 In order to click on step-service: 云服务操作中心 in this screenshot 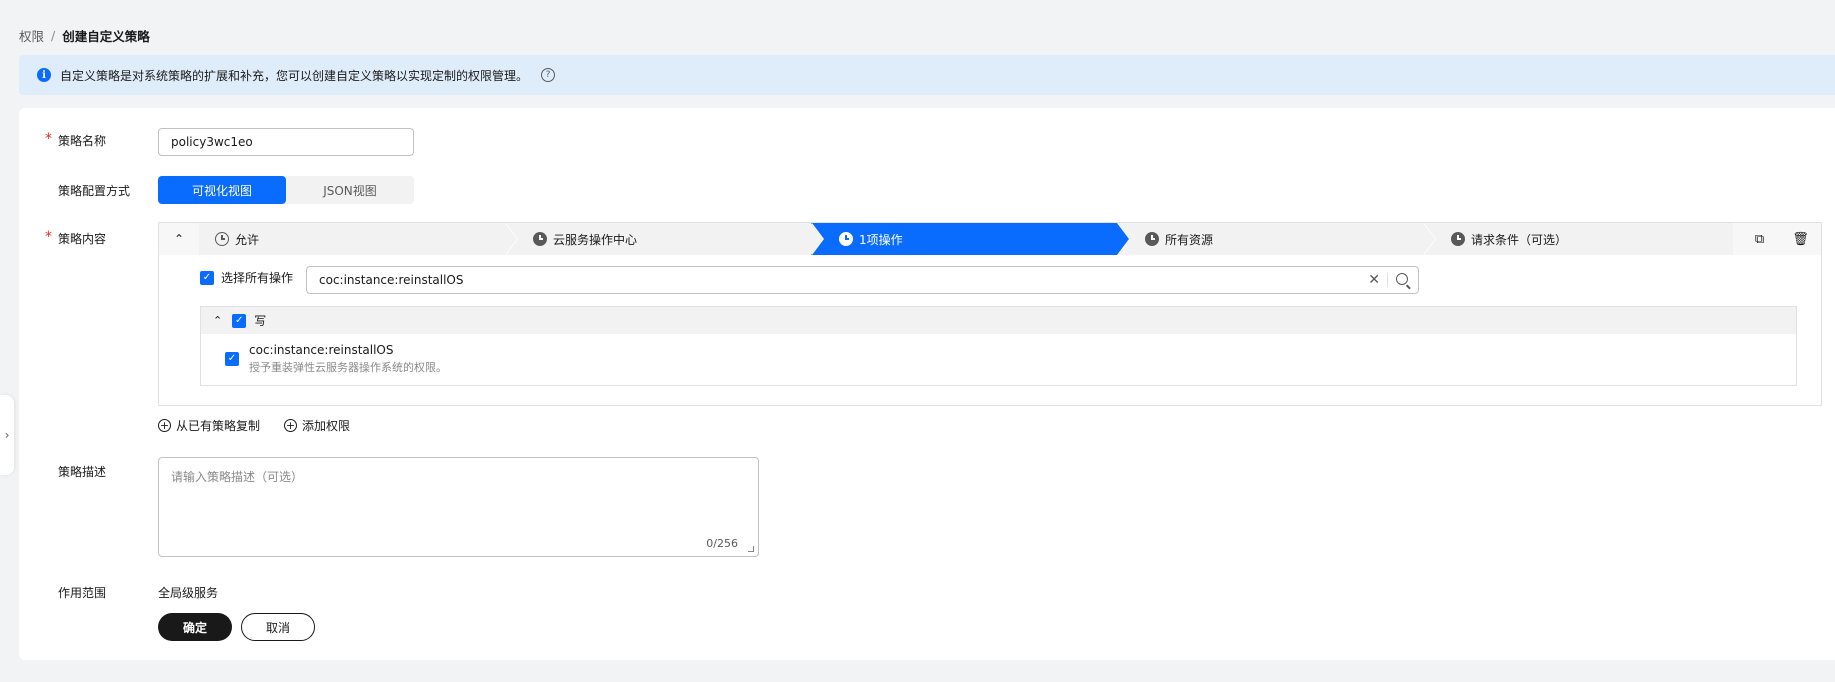, I will do `click(664, 239)`.